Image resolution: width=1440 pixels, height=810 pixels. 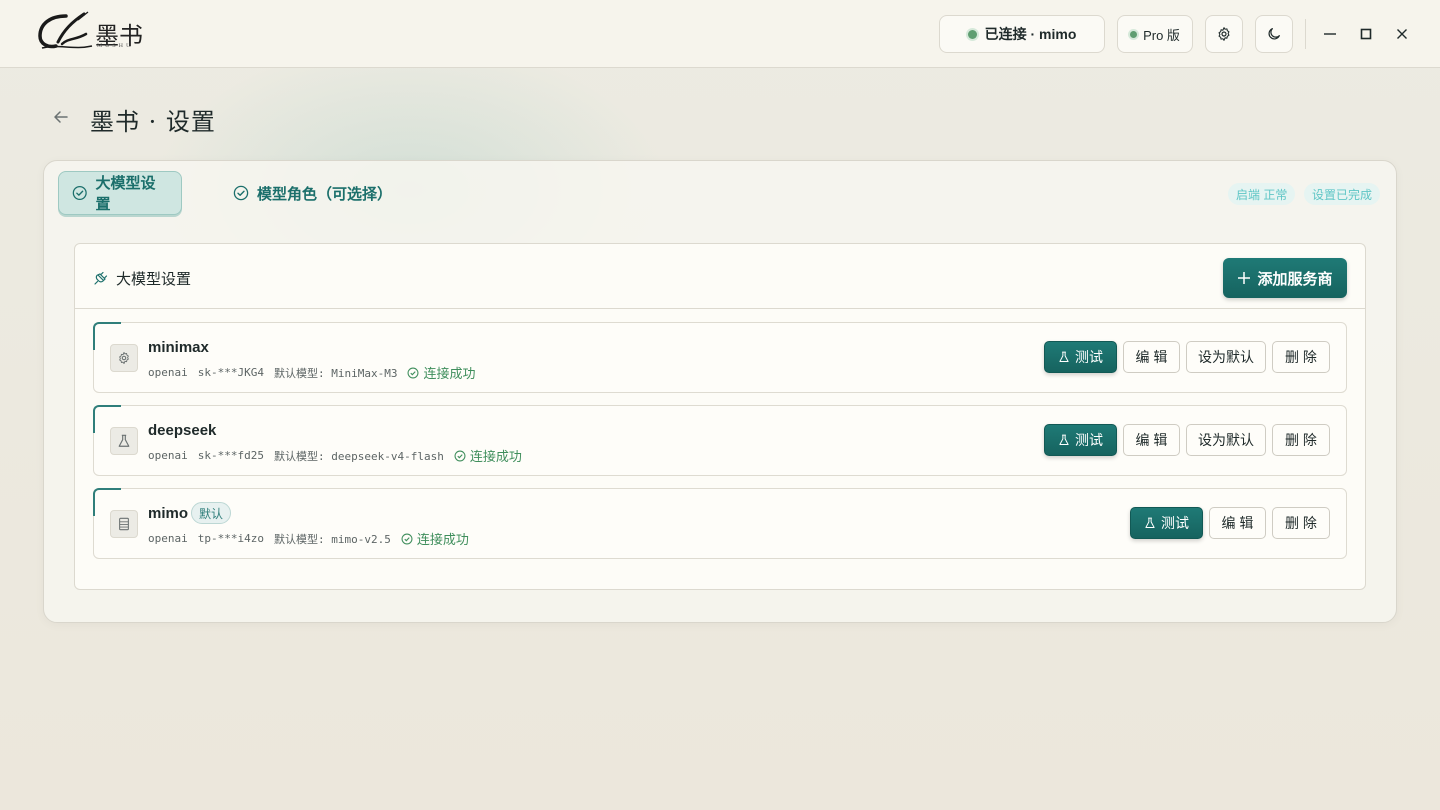 I want to click on settings-button, so click(x=1224, y=34).